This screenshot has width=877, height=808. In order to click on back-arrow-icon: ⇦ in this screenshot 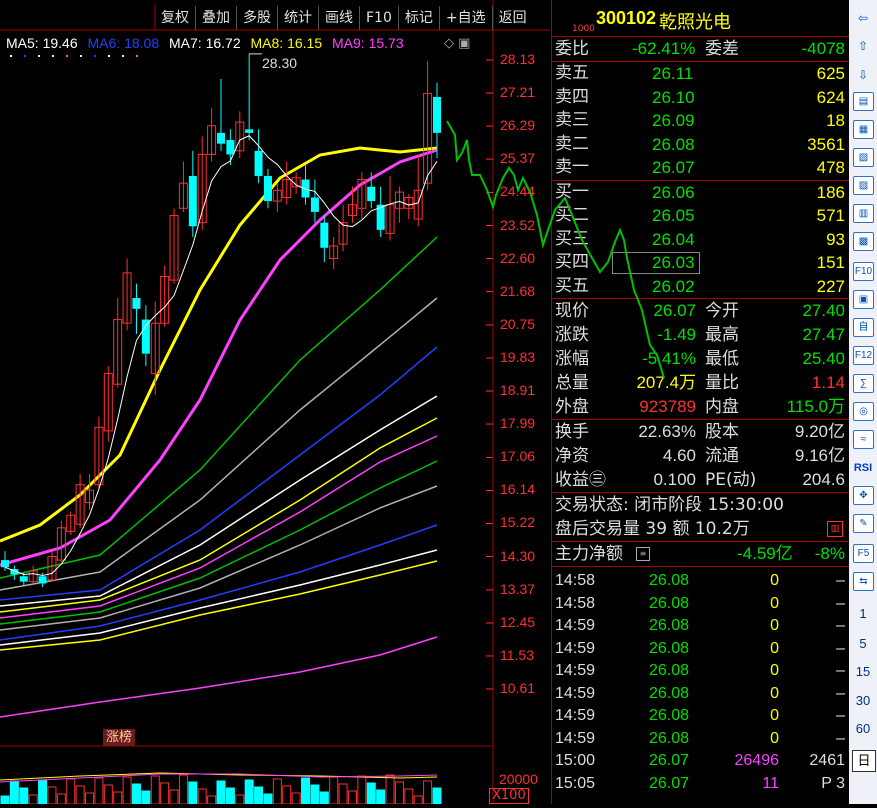, I will do `click(863, 18)`.